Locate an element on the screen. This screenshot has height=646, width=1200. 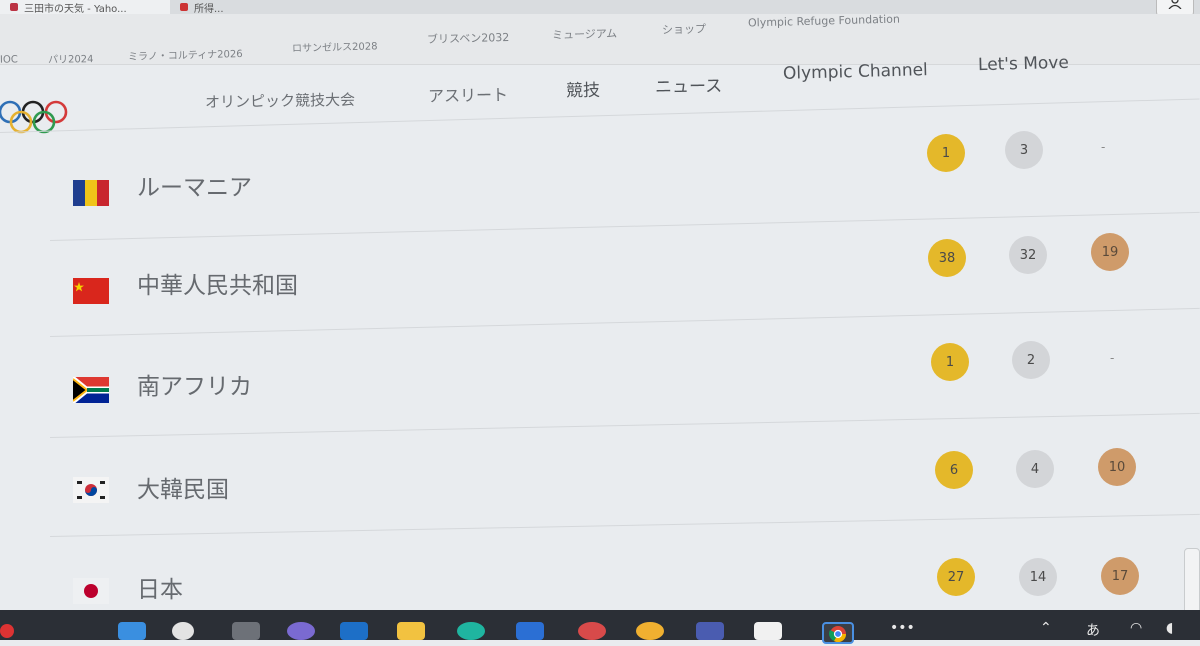
windows-taskbar: ••• ⌃ あ ◠ ◖ is located at coordinates (600, 627).